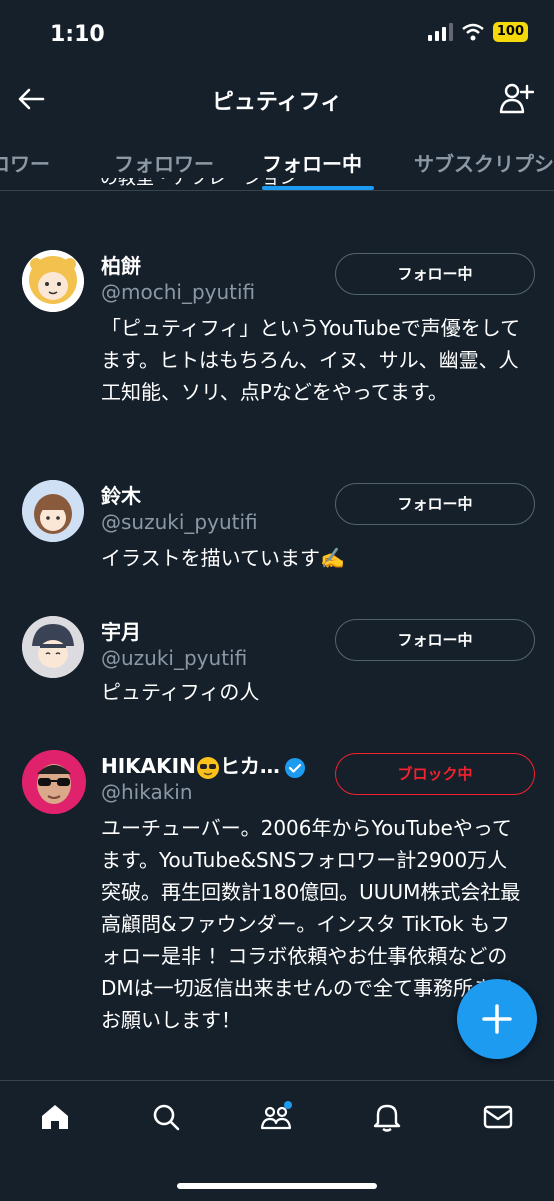 This screenshot has width=554, height=1201. I want to click on compose-button, so click(497, 1019).